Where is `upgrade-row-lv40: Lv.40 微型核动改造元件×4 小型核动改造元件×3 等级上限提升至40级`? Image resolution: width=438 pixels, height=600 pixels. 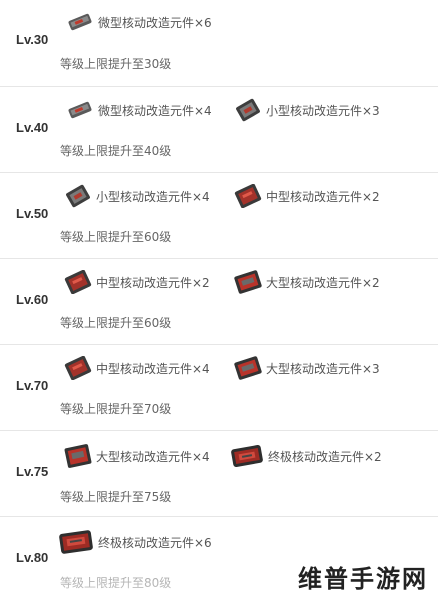
upgrade-row-lv40: Lv.40 微型核动改造元件×4 小型核动改造元件×3 等级上限提升至40级 is located at coordinates (219, 129).